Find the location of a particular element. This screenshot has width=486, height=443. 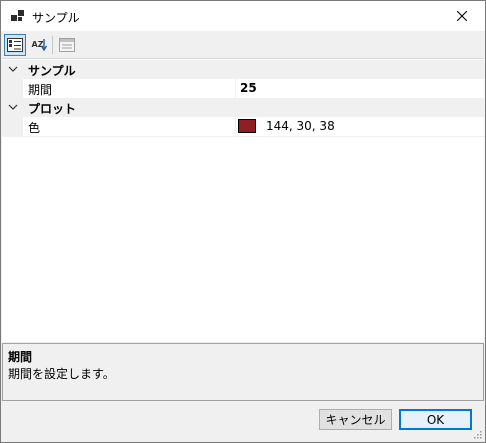

close-button is located at coordinates (462, 16).